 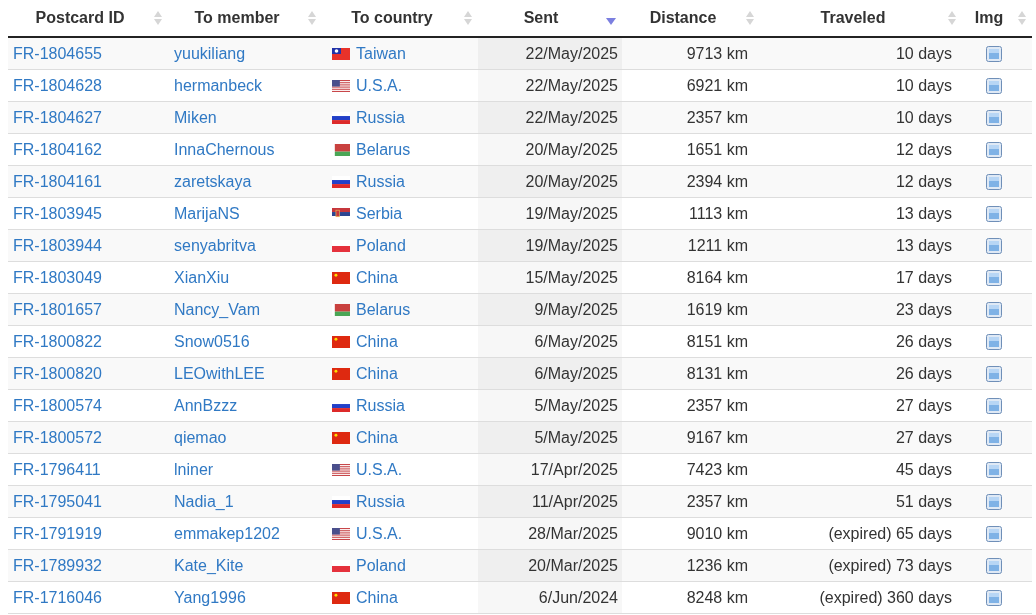 What do you see at coordinates (206, 405) in the screenshot?
I see `member-link: AnnBzzz` at bounding box center [206, 405].